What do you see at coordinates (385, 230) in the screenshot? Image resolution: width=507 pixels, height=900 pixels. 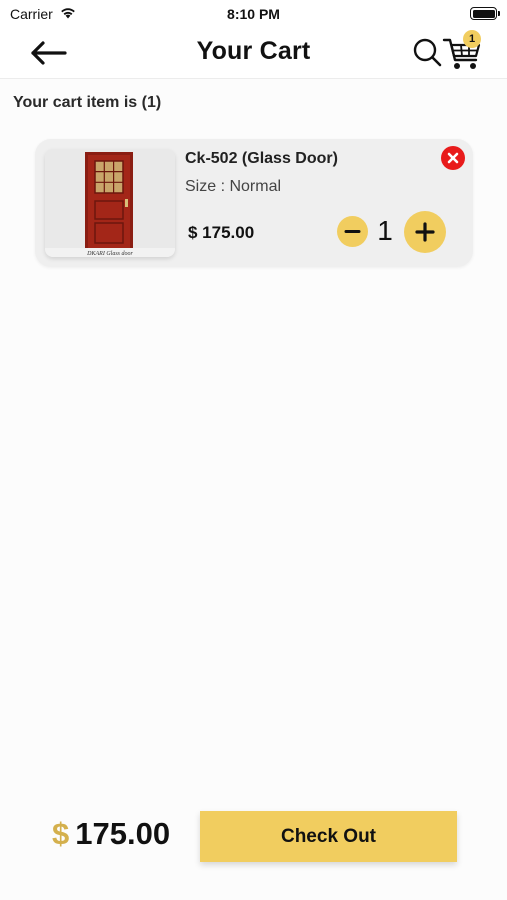 I see `quantity-value: 1` at bounding box center [385, 230].